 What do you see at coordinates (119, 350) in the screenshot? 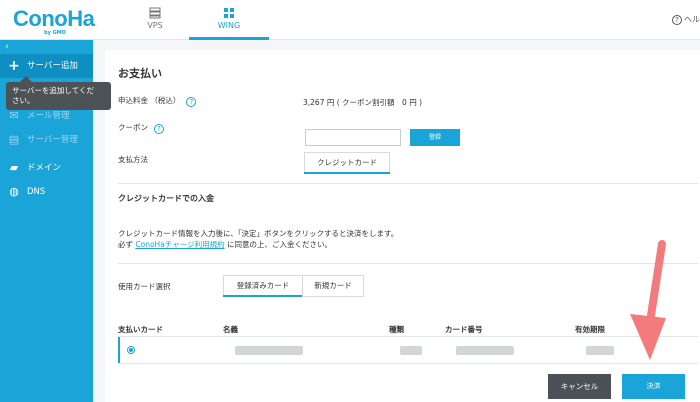
I see `row-accent` at bounding box center [119, 350].